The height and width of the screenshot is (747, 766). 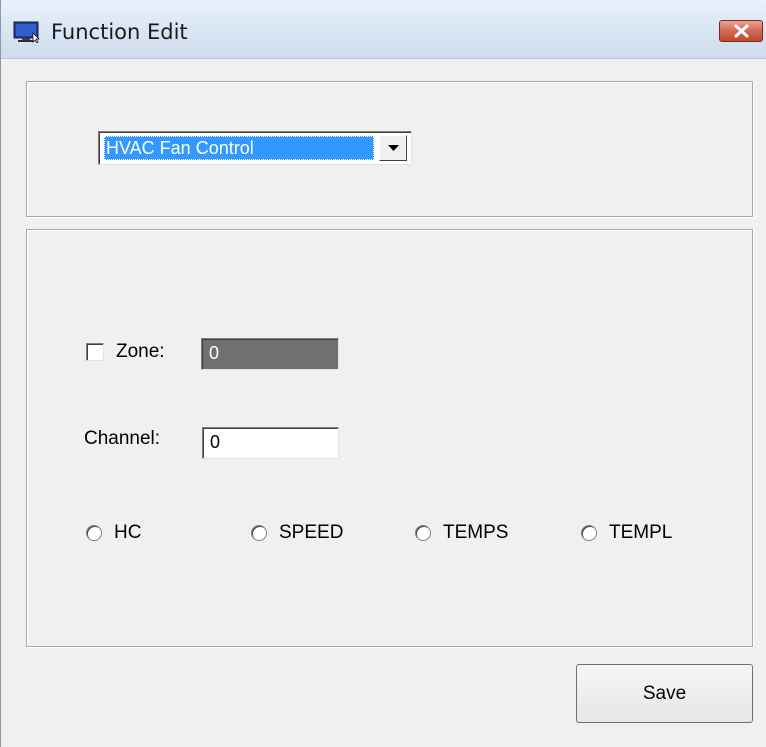 I want to click on radio-speed: SPEED, so click(x=297, y=533).